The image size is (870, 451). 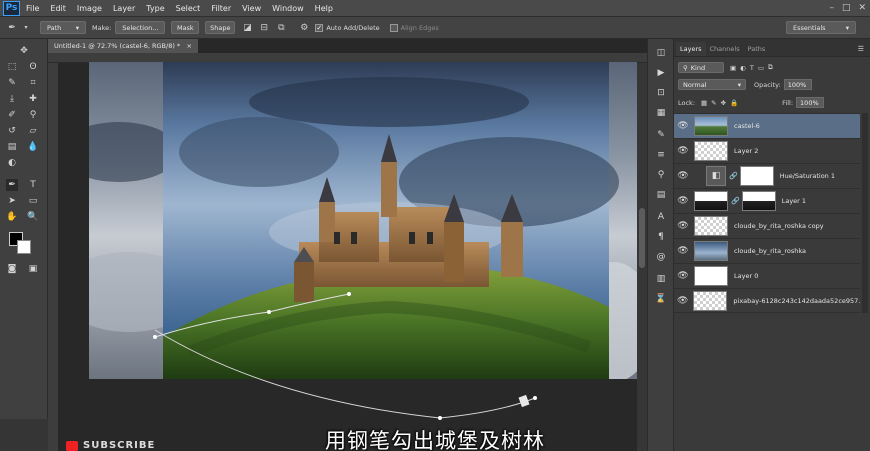 I want to click on timeline-panel-icon: ⌛, so click(x=661, y=299).